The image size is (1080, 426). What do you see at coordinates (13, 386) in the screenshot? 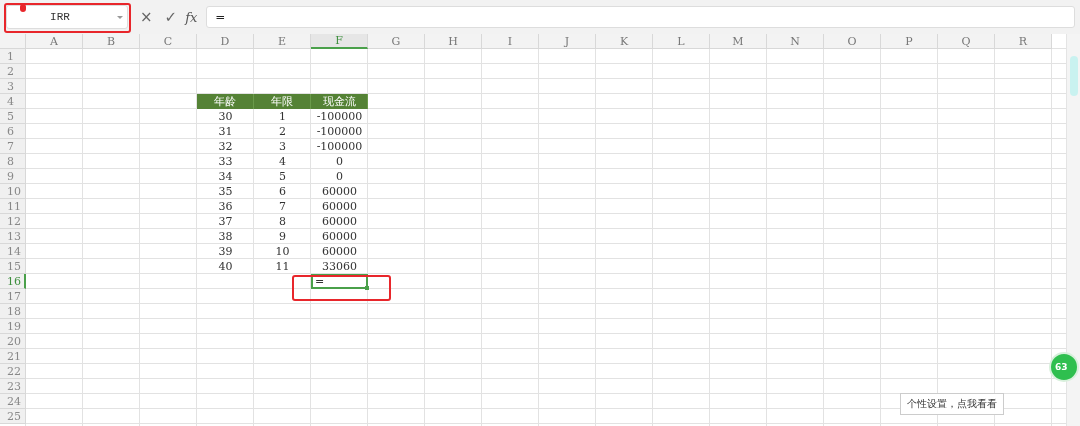
I see `row-header: 23` at bounding box center [13, 386].